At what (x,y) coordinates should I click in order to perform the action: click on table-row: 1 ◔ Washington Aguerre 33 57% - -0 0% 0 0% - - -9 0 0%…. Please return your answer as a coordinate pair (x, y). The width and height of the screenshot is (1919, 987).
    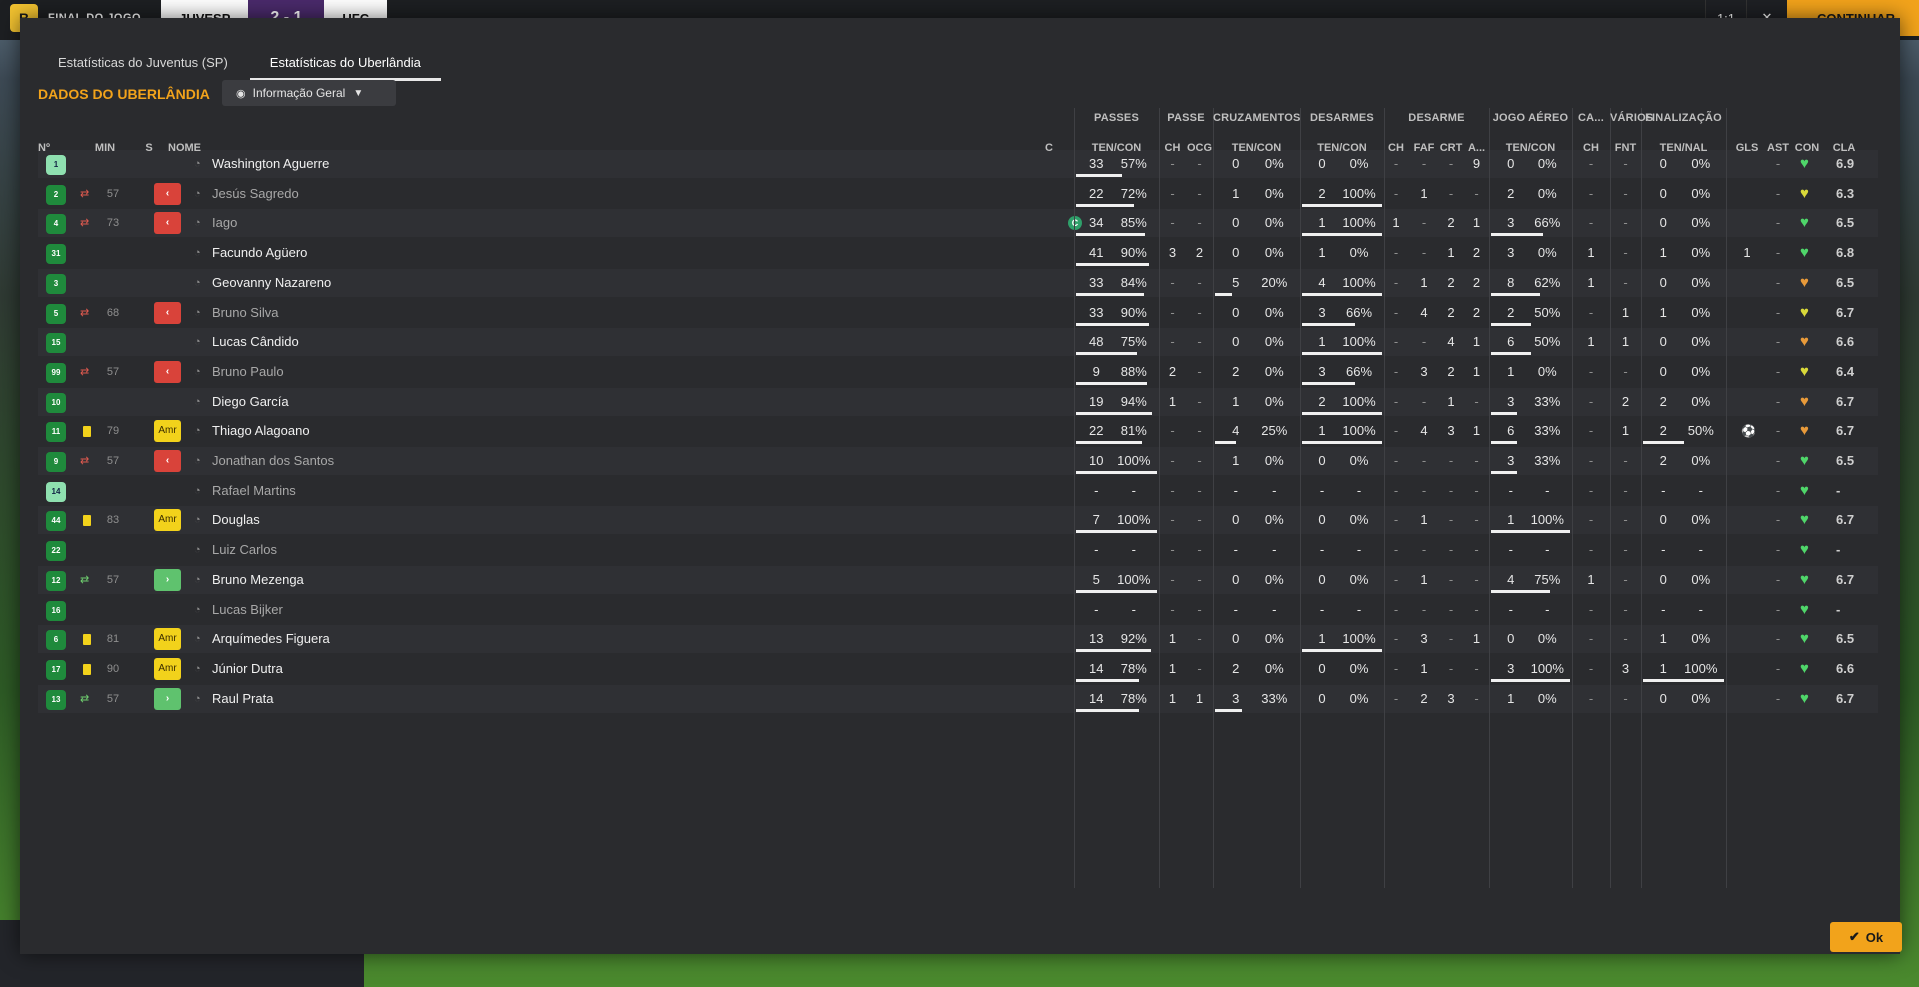
    Looking at the image, I should click on (958, 164).